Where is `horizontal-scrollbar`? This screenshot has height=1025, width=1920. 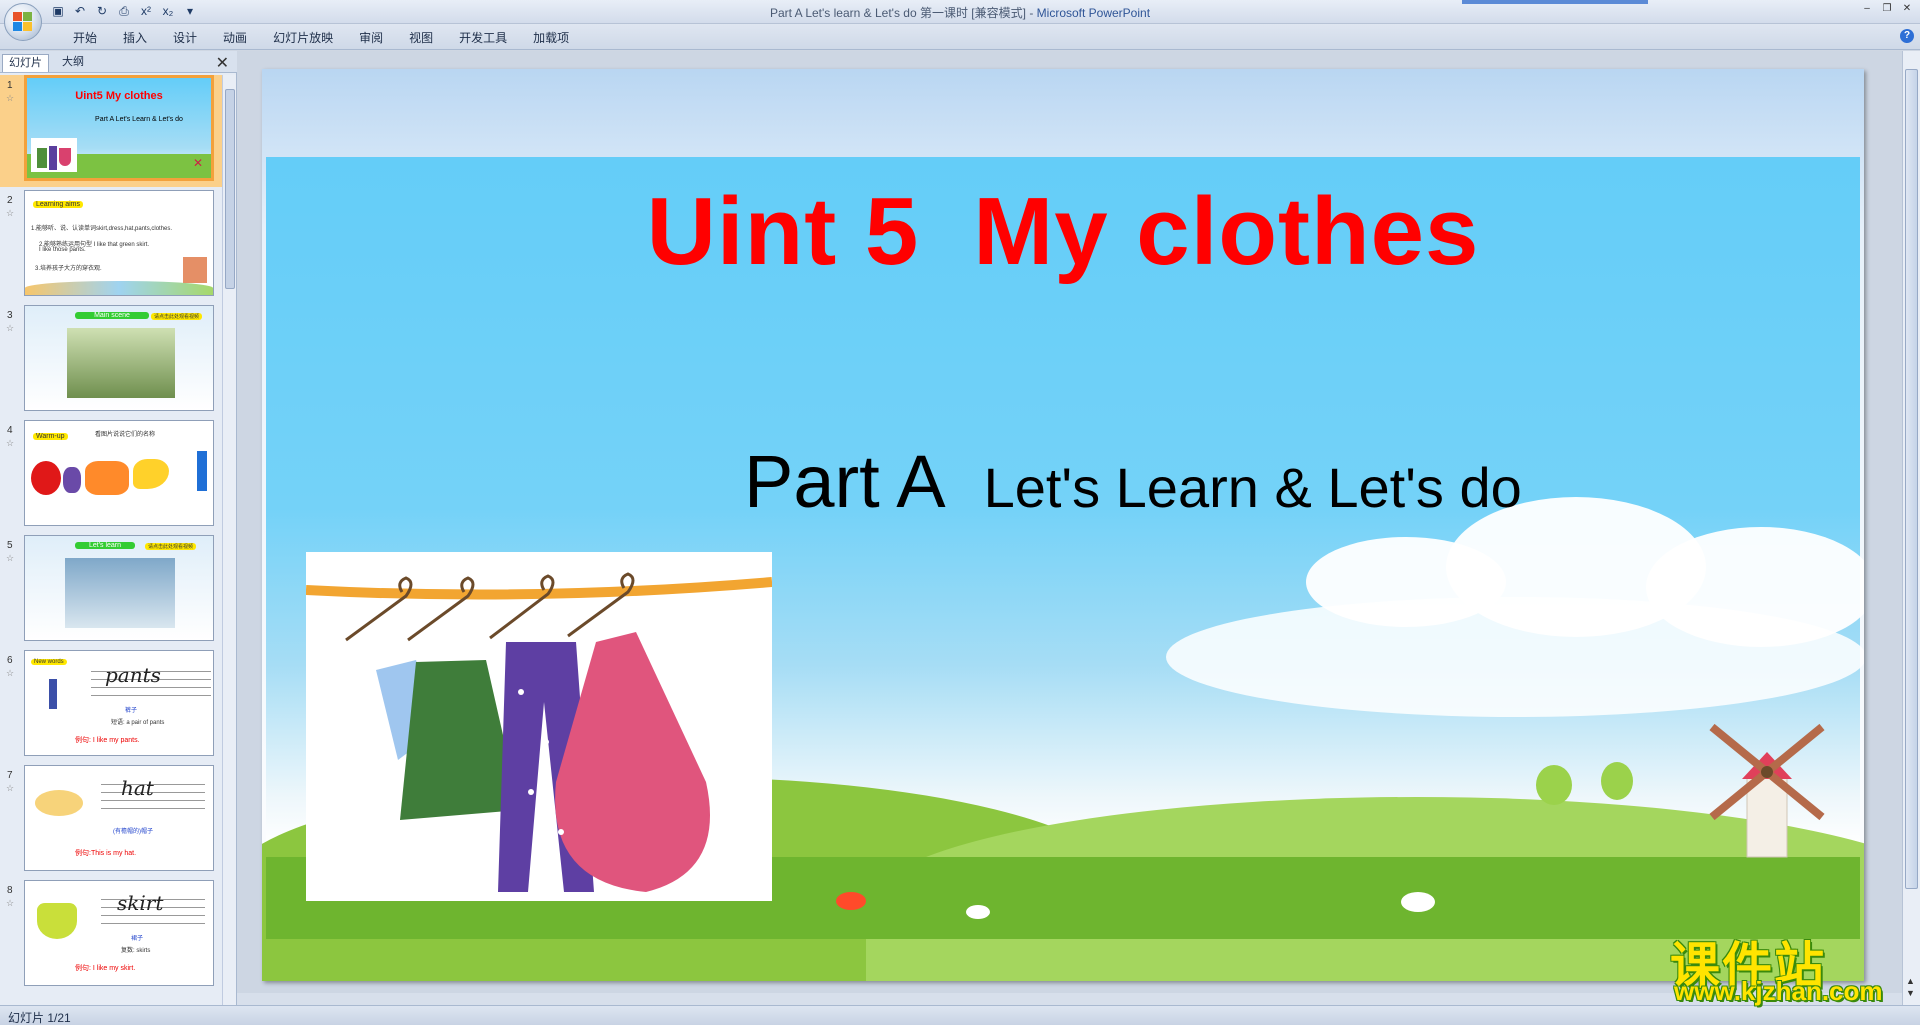 horizontal-scrollbar is located at coordinates (1069, 999).